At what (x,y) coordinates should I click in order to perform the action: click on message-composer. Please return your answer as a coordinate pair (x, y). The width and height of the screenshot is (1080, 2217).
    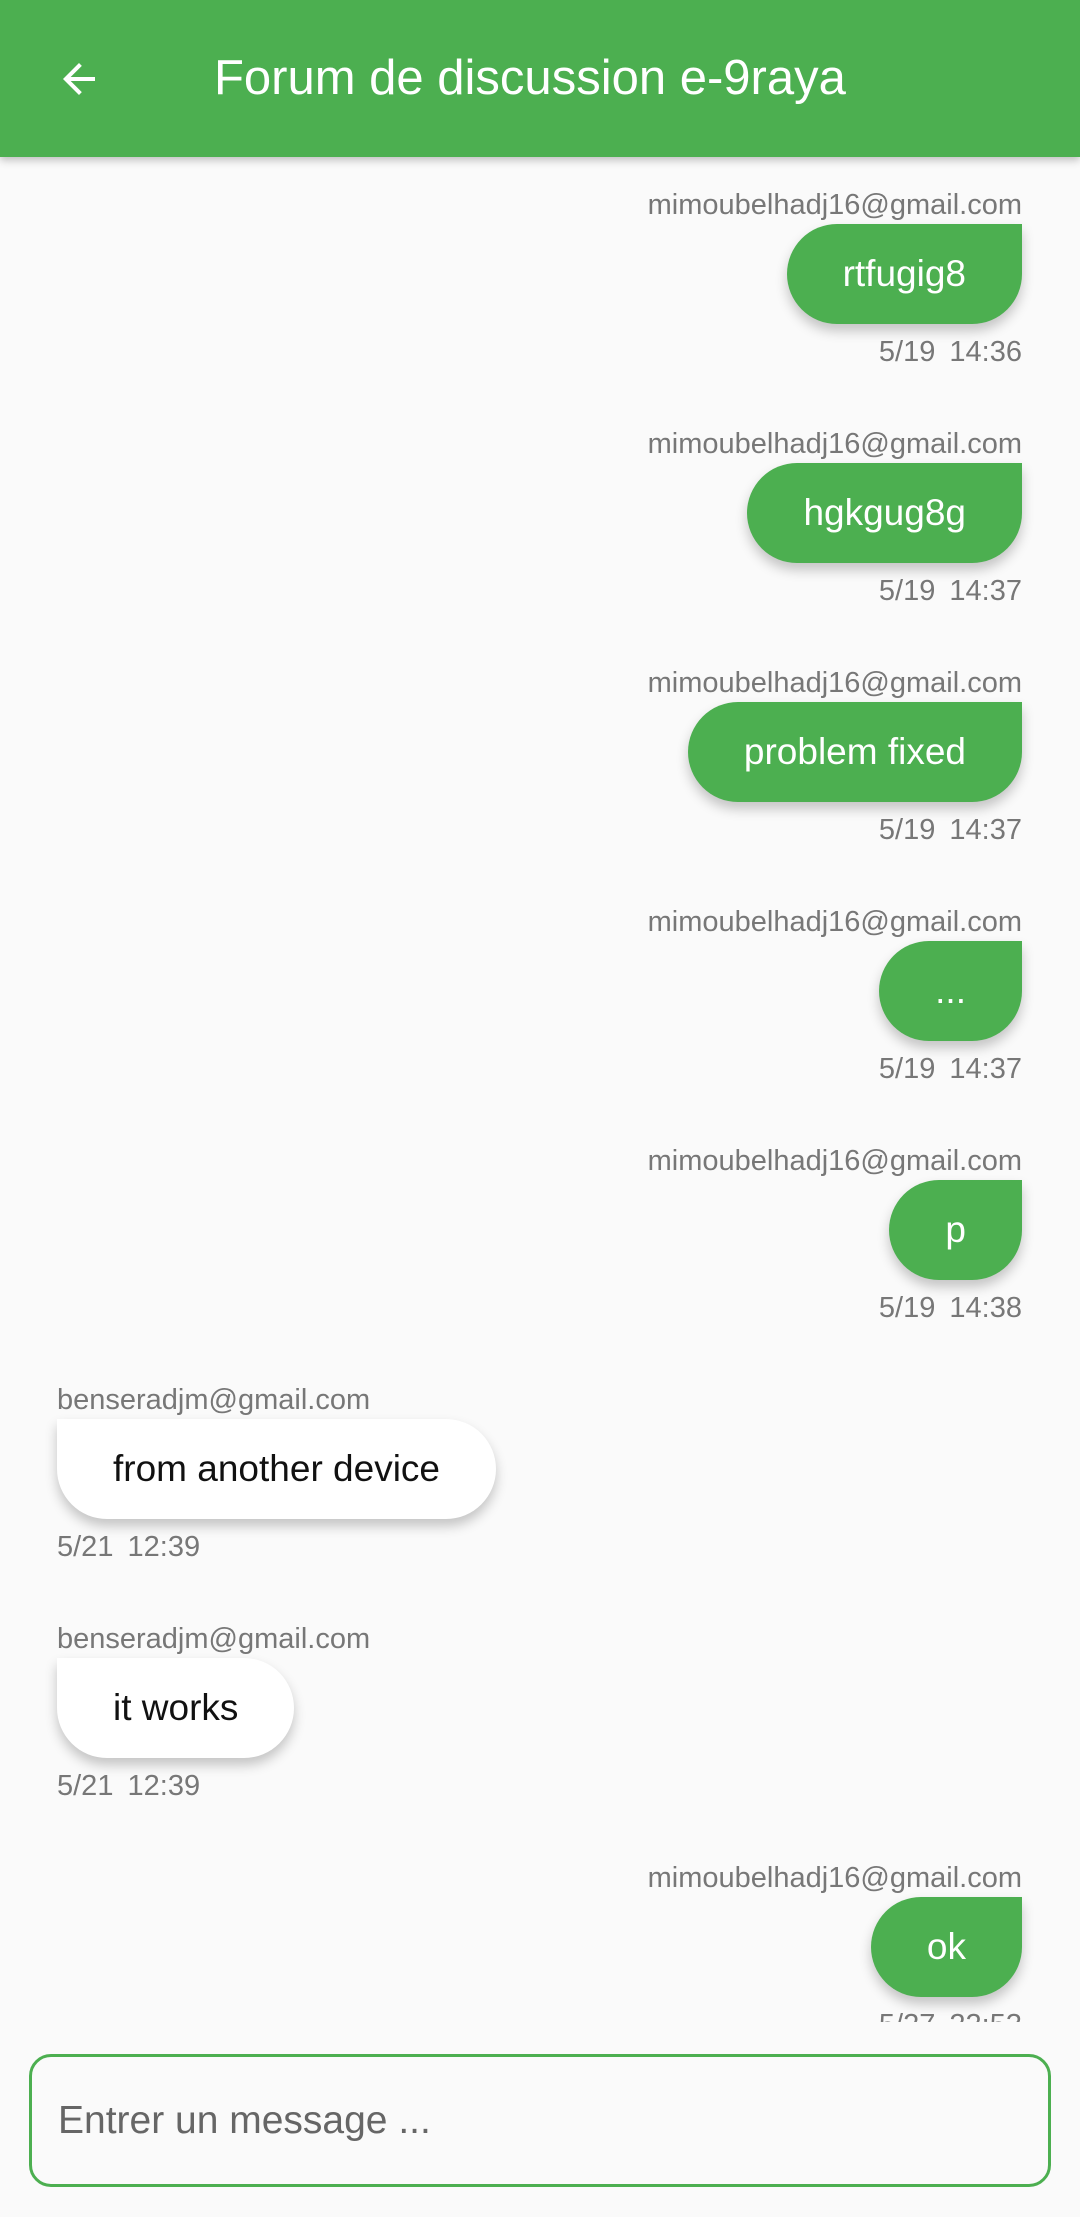
    Looking at the image, I should click on (540, 2120).